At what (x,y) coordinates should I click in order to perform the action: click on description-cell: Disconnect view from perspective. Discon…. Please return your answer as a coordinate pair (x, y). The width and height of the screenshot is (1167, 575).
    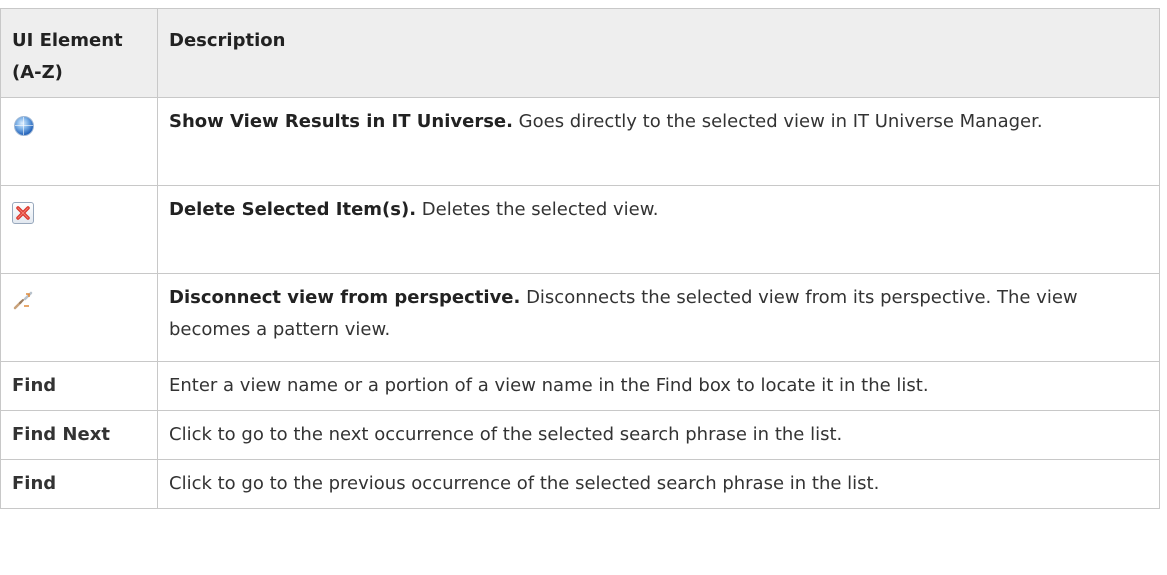
    Looking at the image, I should click on (658, 317).